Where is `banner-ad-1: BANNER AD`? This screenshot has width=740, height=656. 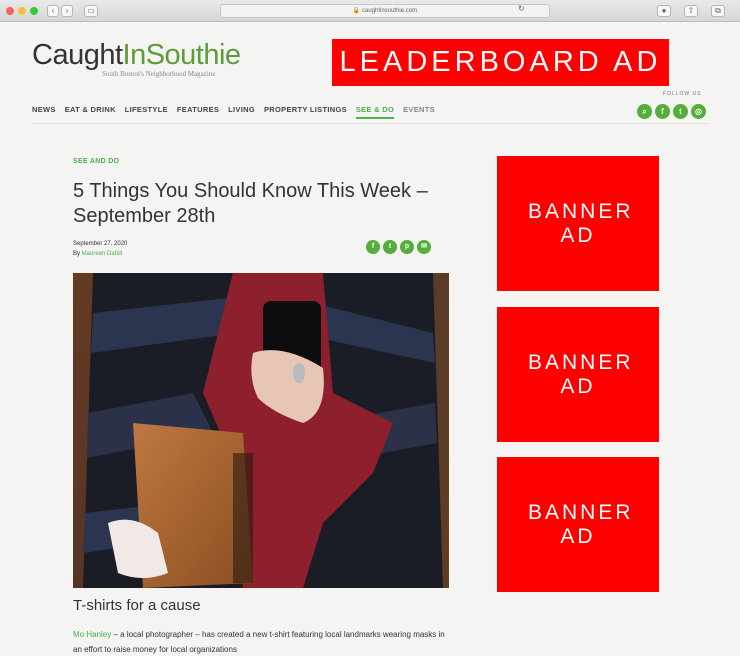
banner-ad-1: BANNER AD is located at coordinates (578, 223).